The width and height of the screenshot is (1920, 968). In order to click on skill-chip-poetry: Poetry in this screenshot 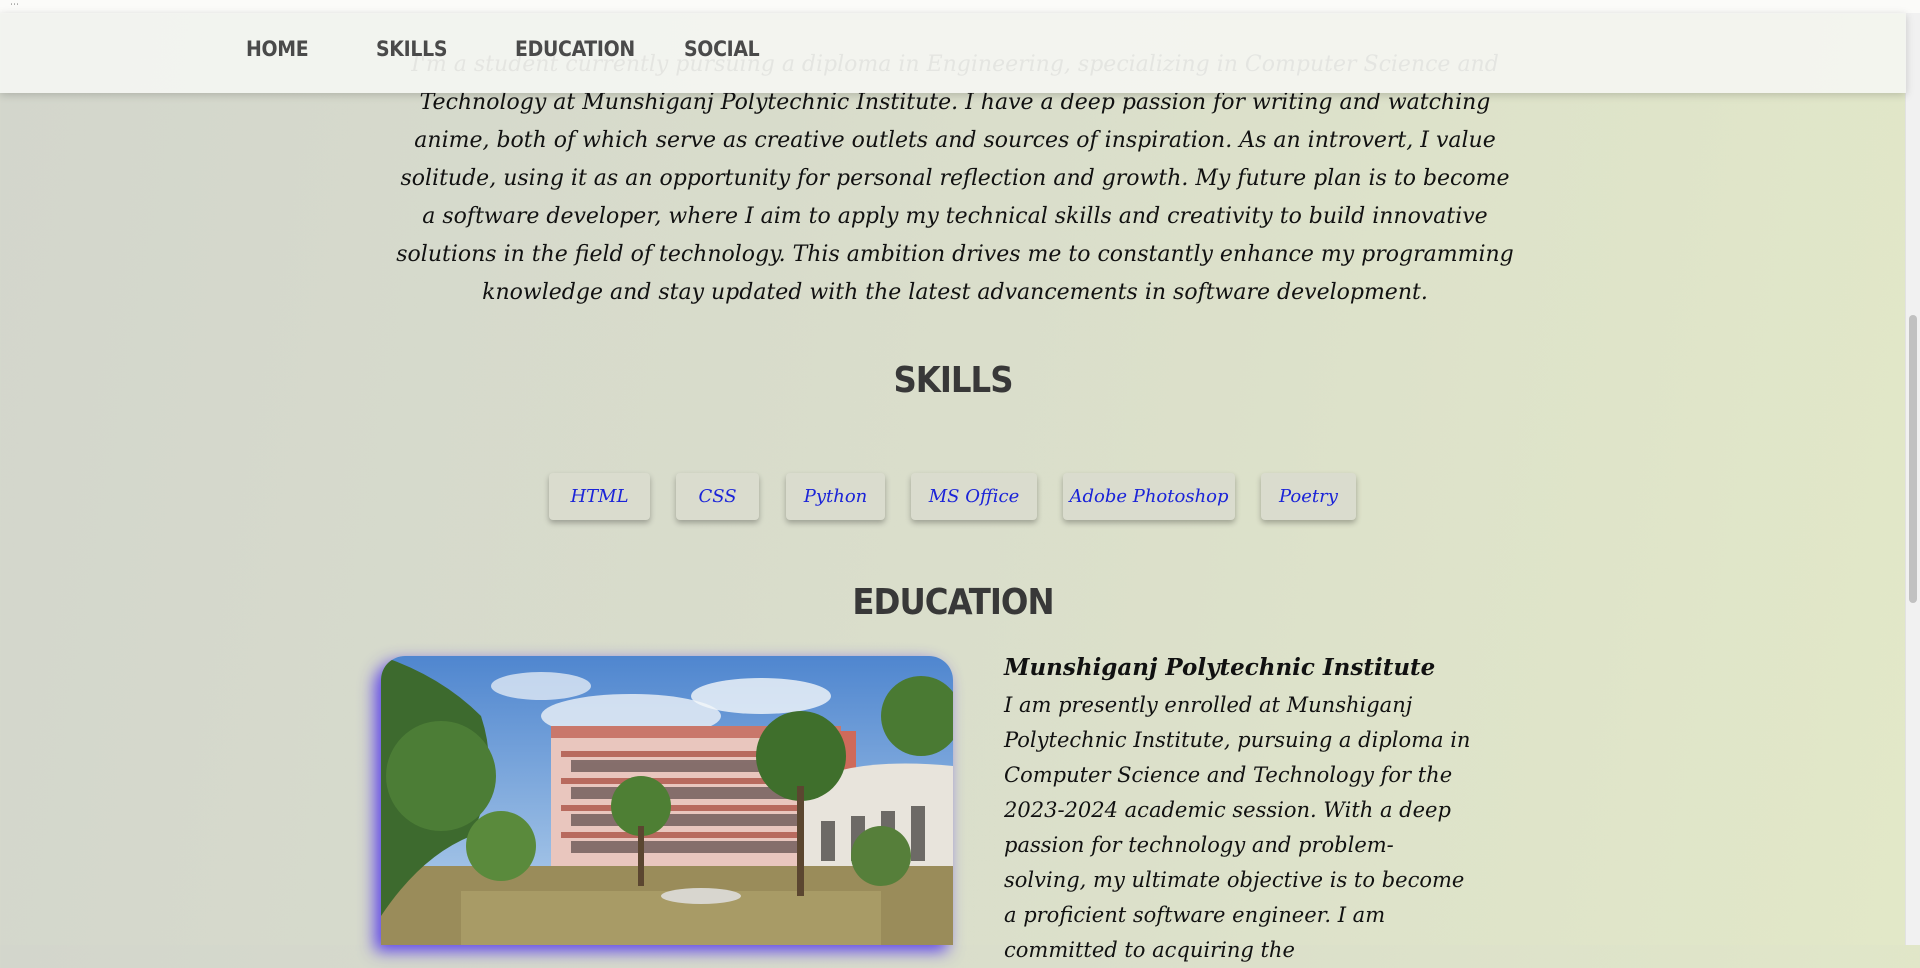, I will do `click(1308, 496)`.